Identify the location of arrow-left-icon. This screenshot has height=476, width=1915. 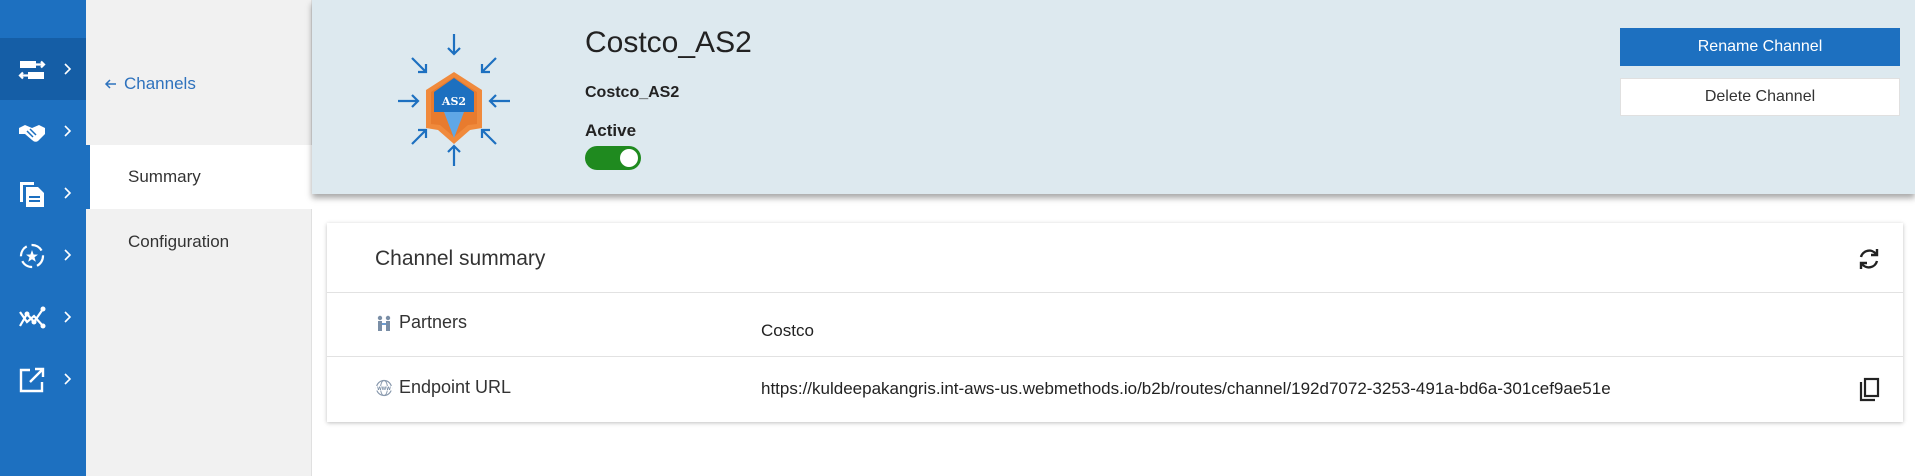
(110, 84).